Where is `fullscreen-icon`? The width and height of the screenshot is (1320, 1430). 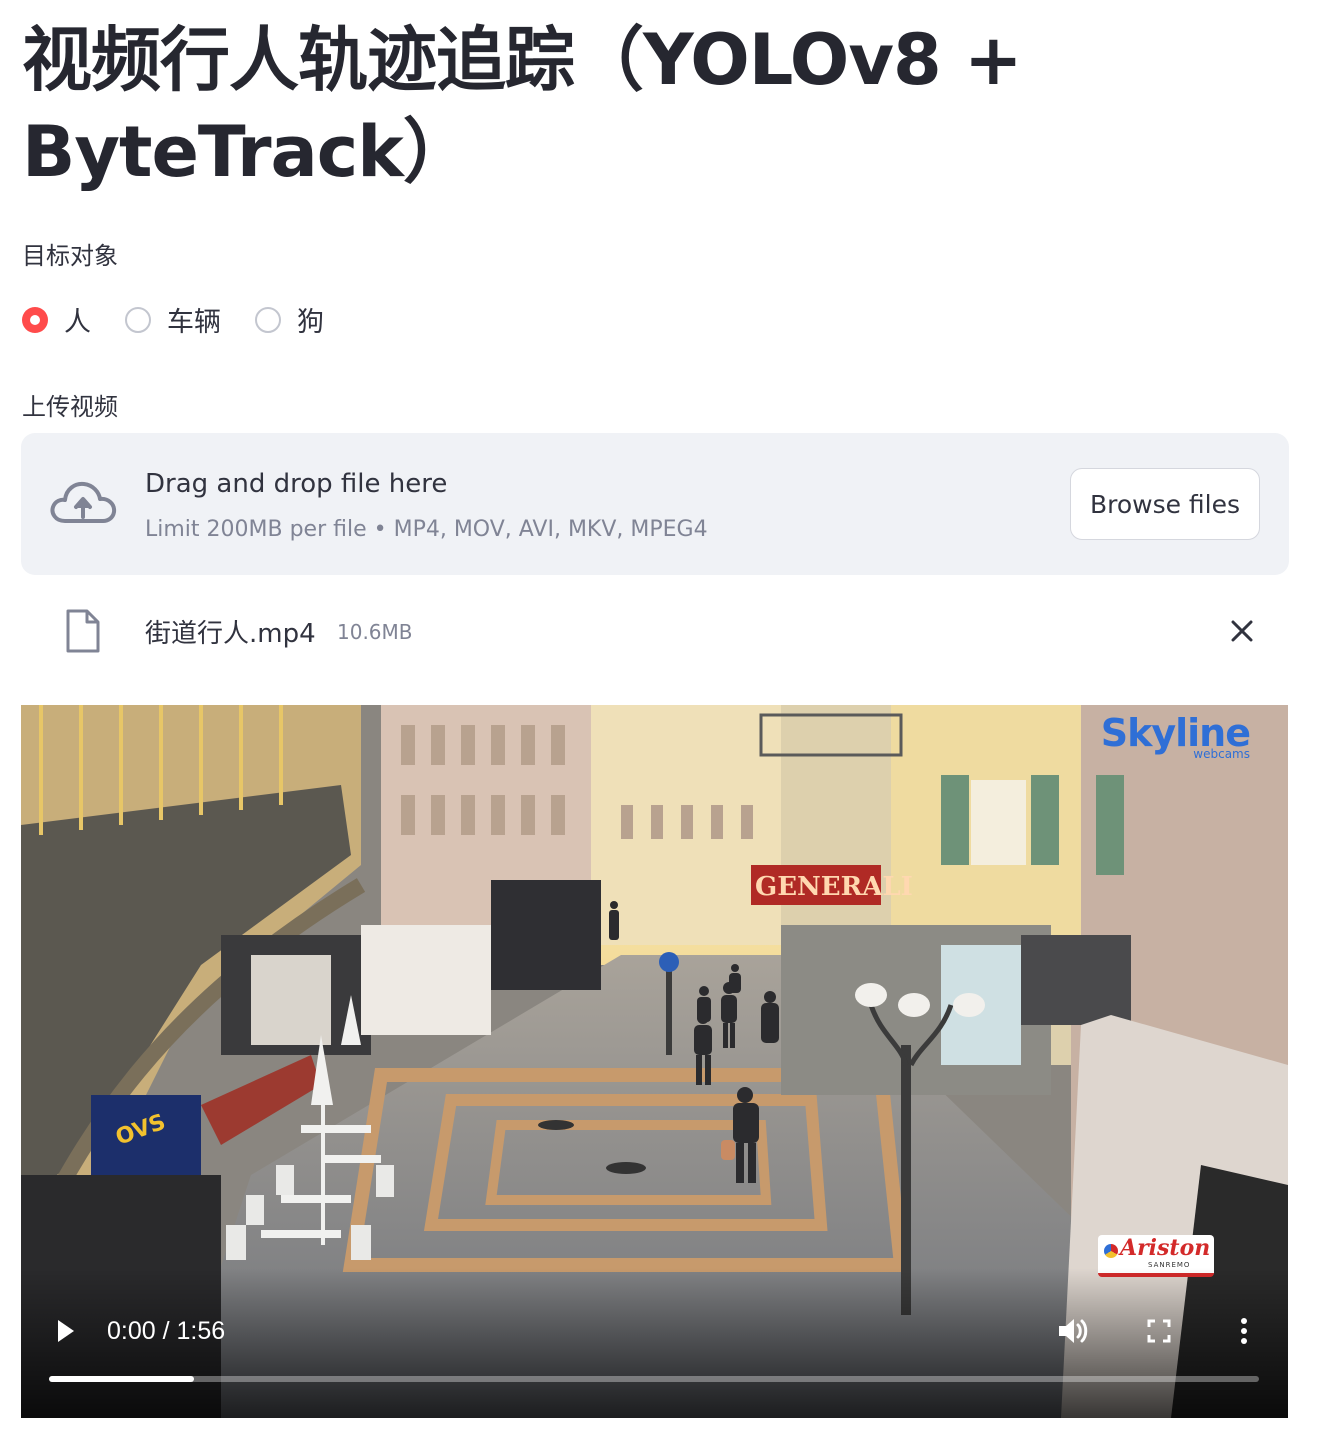
fullscreen-icon is located at coordinates (1159, 1331).